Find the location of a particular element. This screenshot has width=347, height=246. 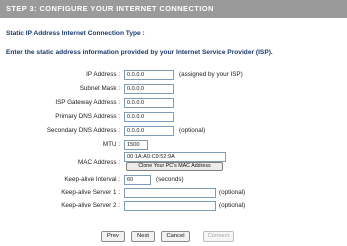

ip-address-input is located at coordinates (149, 75).